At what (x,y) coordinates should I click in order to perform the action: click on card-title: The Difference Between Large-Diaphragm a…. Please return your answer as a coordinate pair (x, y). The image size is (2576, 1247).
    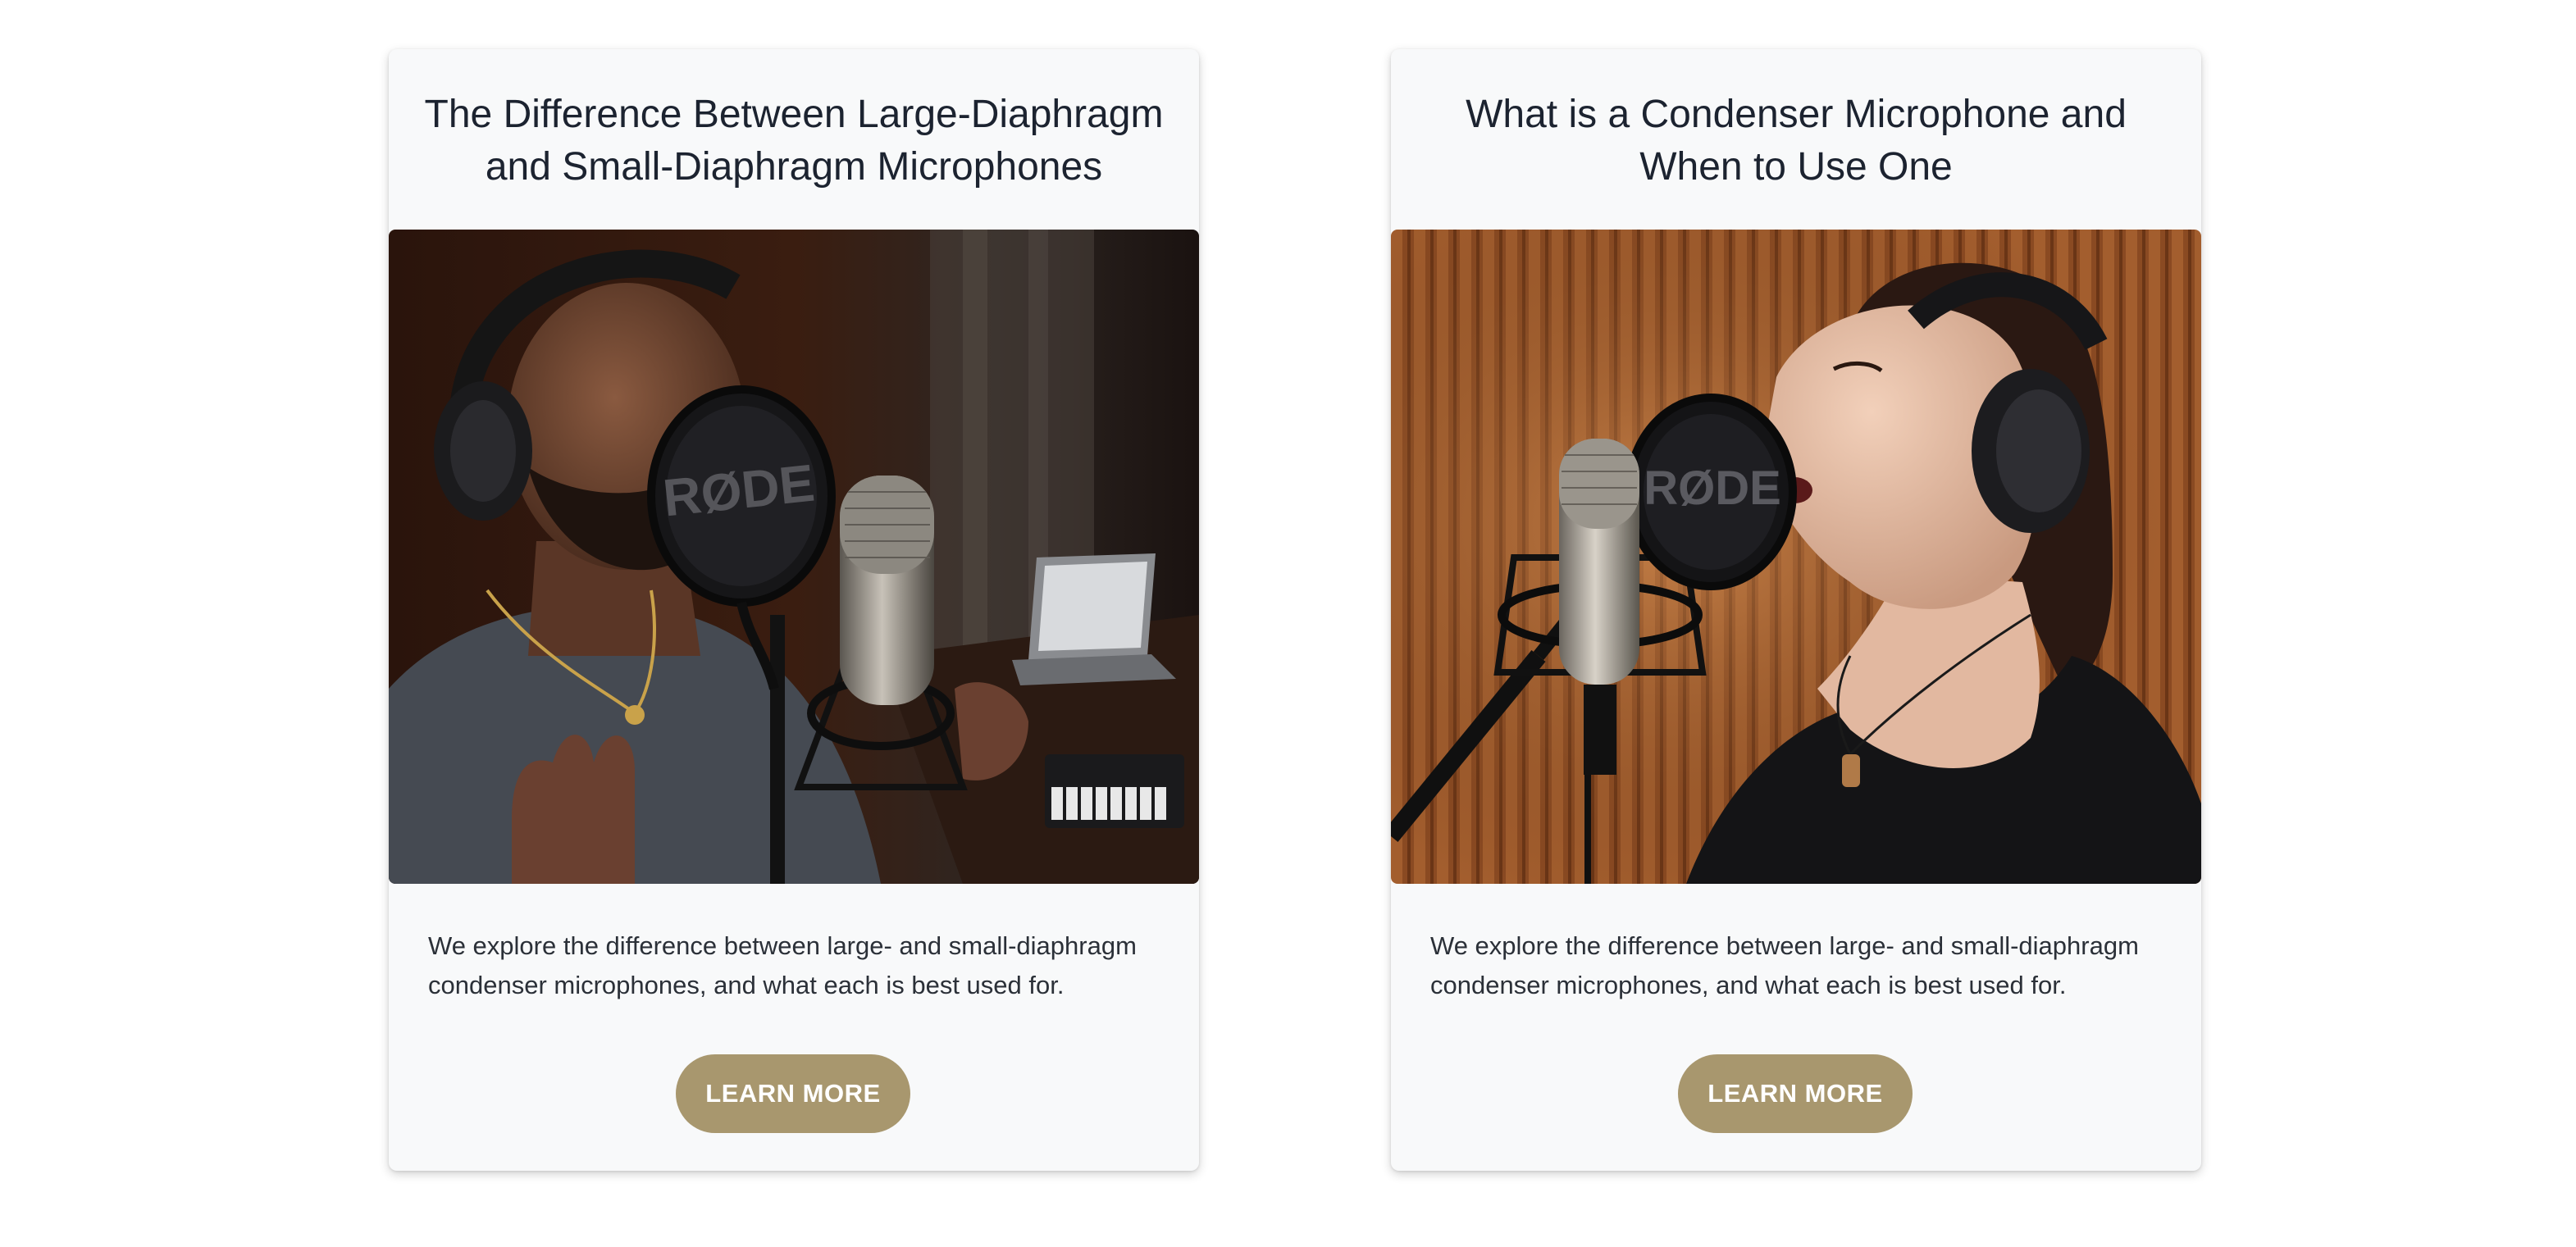
    Looking at the image, I should click on (794, 141).